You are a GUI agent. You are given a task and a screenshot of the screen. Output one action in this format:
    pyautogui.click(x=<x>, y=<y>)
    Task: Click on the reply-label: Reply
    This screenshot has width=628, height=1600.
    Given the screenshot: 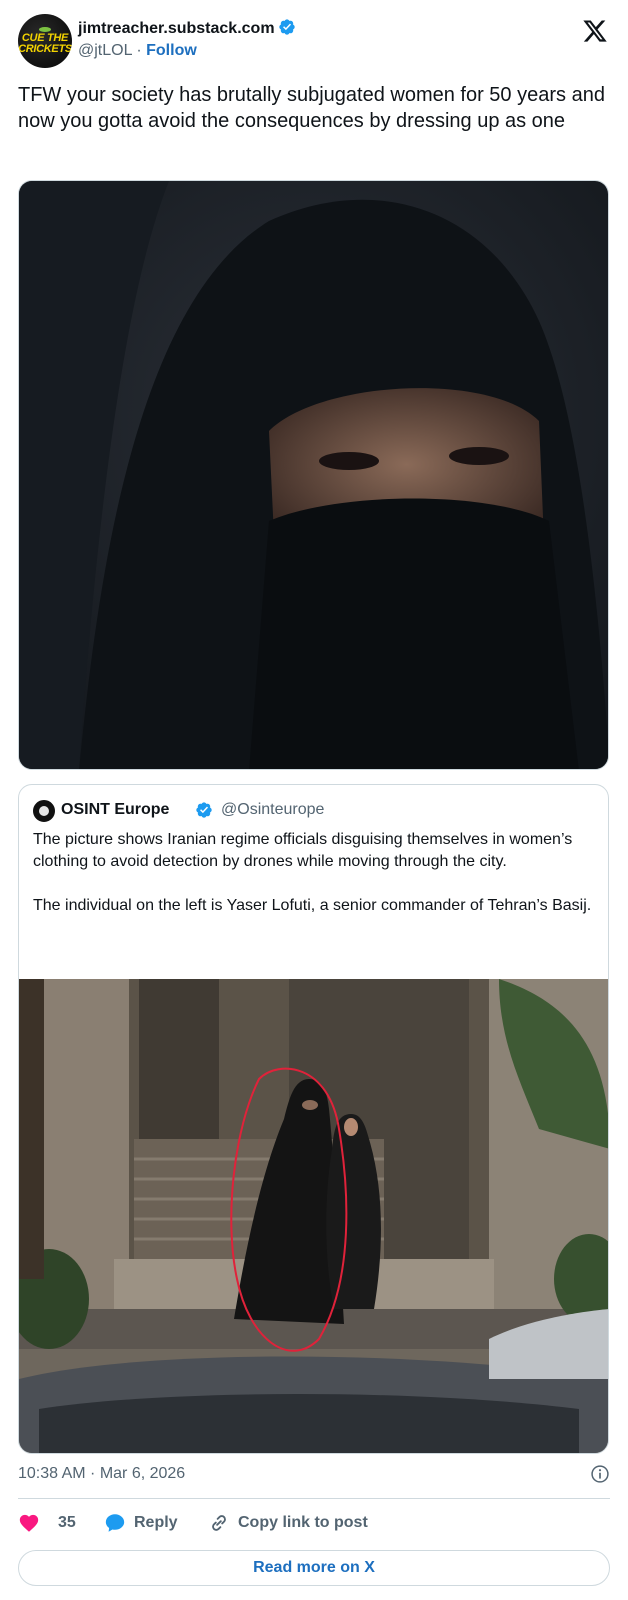 What is the action you would take?
    pyautogui.click(x=156, y=1522)
    